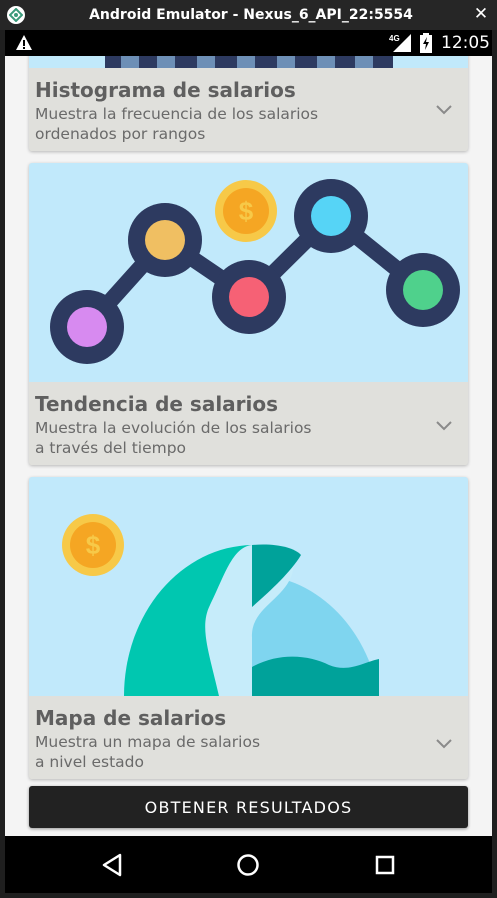 Image resolution: width=497 pixels, height=898 pixels. What do you see at coordinates (112, 865) in the screenshot?
I see `back-triangle-icon` at bounding box center [112, 865].